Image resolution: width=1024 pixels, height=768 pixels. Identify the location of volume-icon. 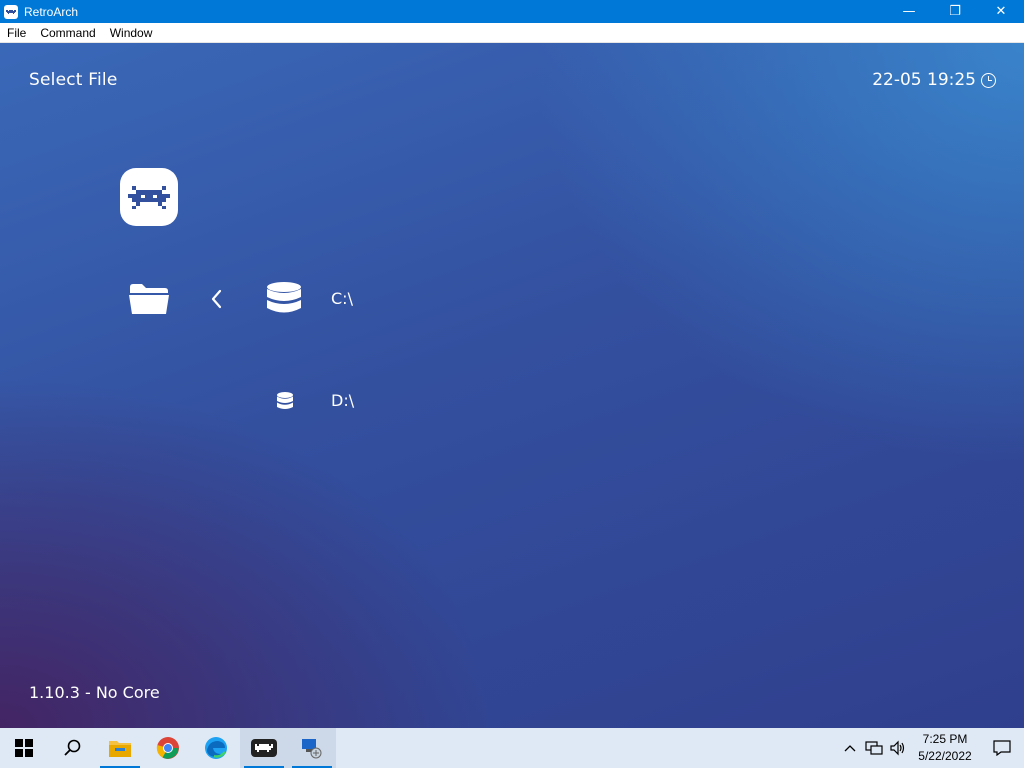
(898, 748).